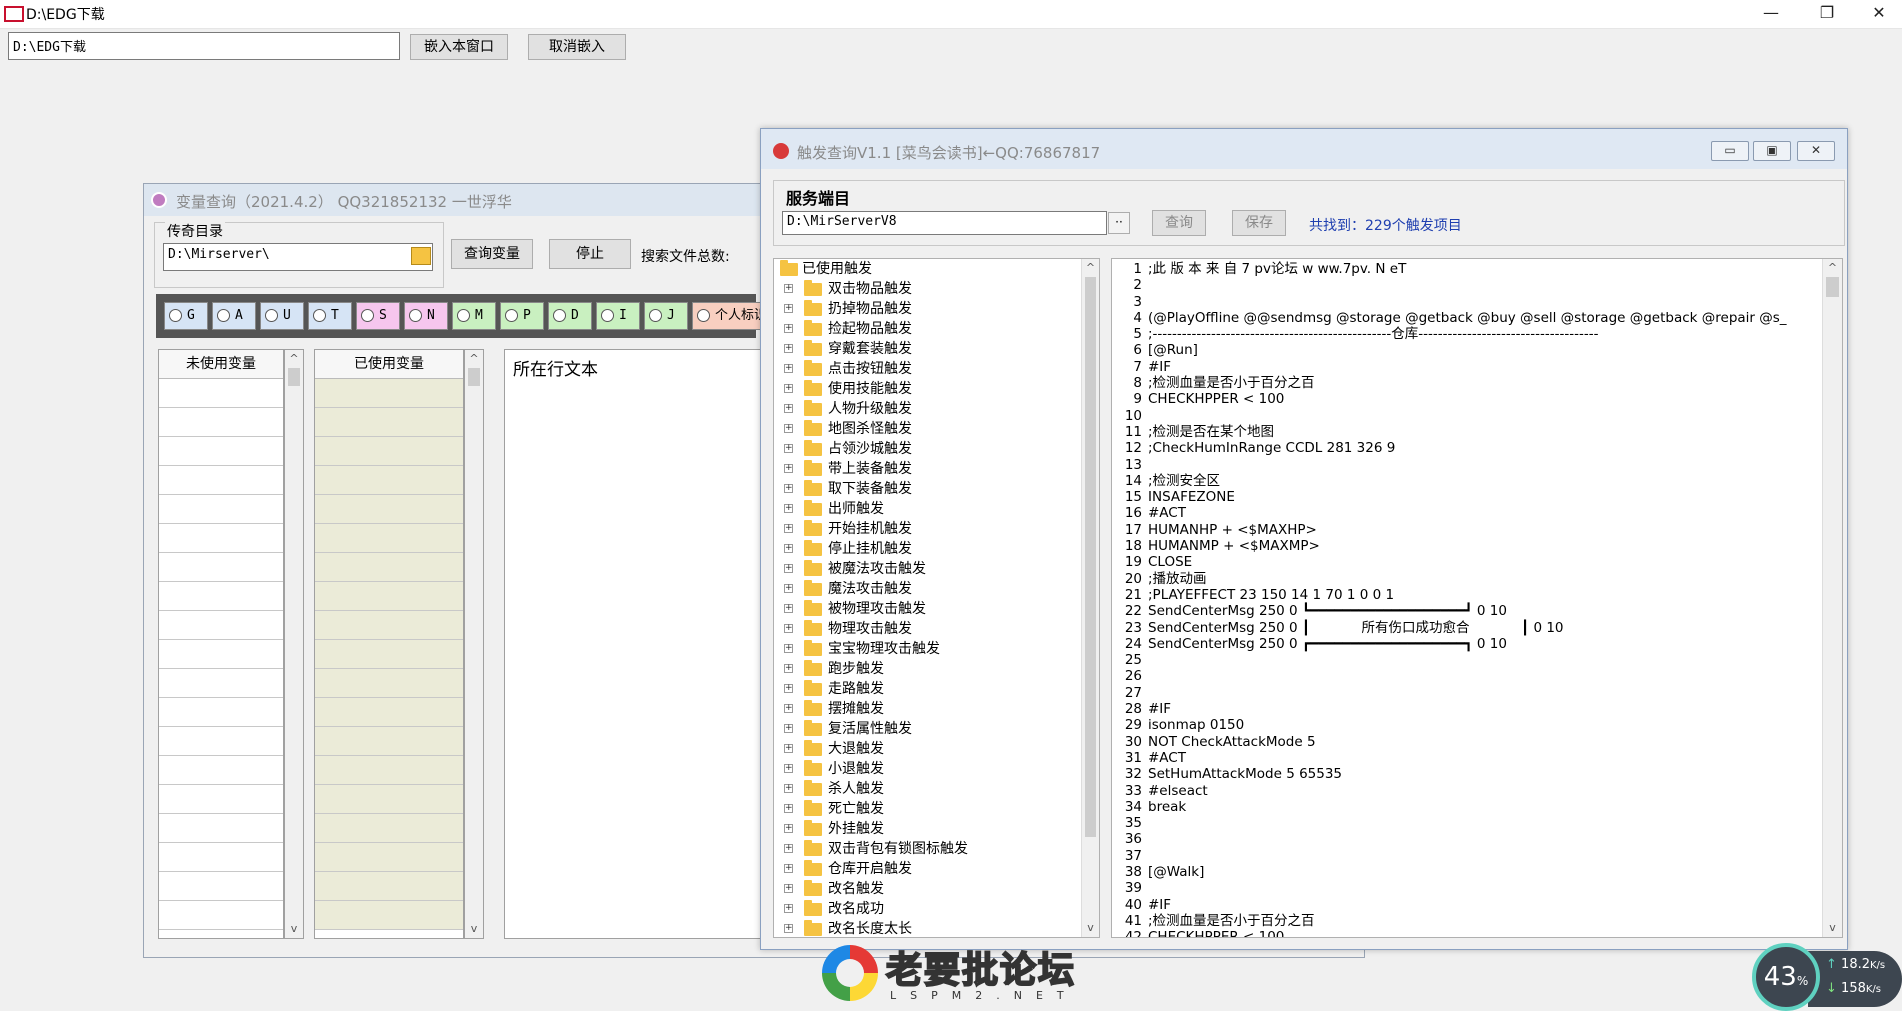 The image size is (1902, 1011). I want to click on line-text-panel: 所在行文本, so click(634, 644).